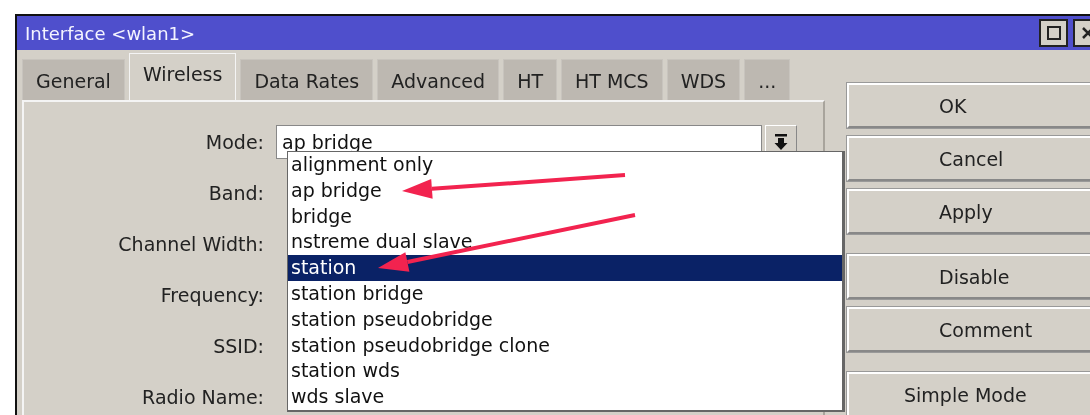  I want to click on window-title: Interface <wlan1>, so click(111, 33).